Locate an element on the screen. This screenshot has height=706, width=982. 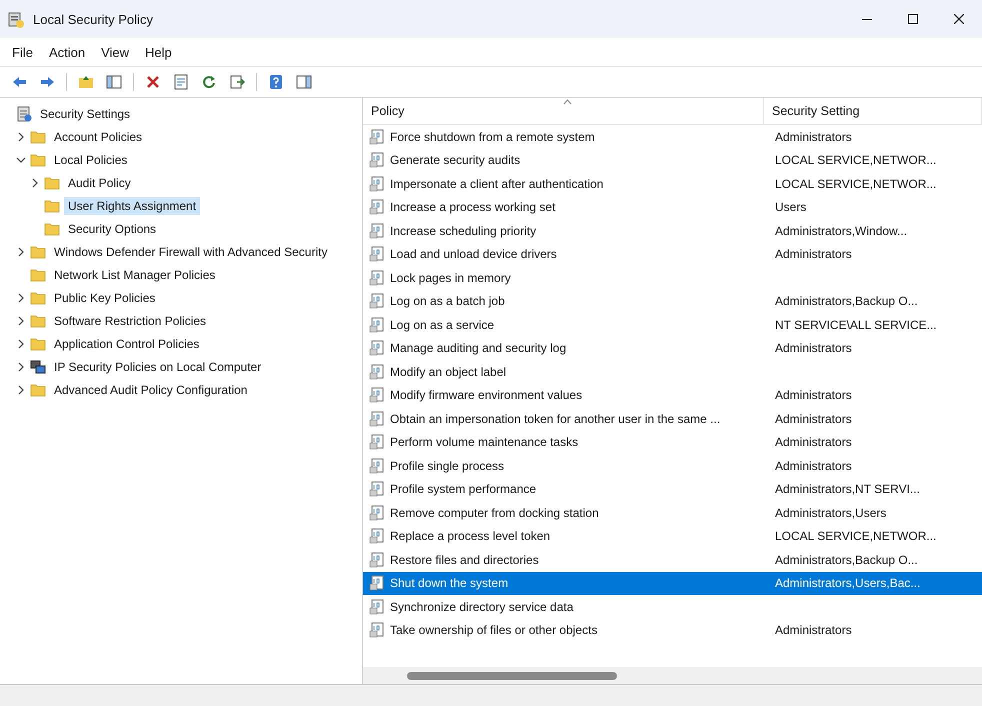
table-row: Lock pages in memory is located at coordinates (672, 278).